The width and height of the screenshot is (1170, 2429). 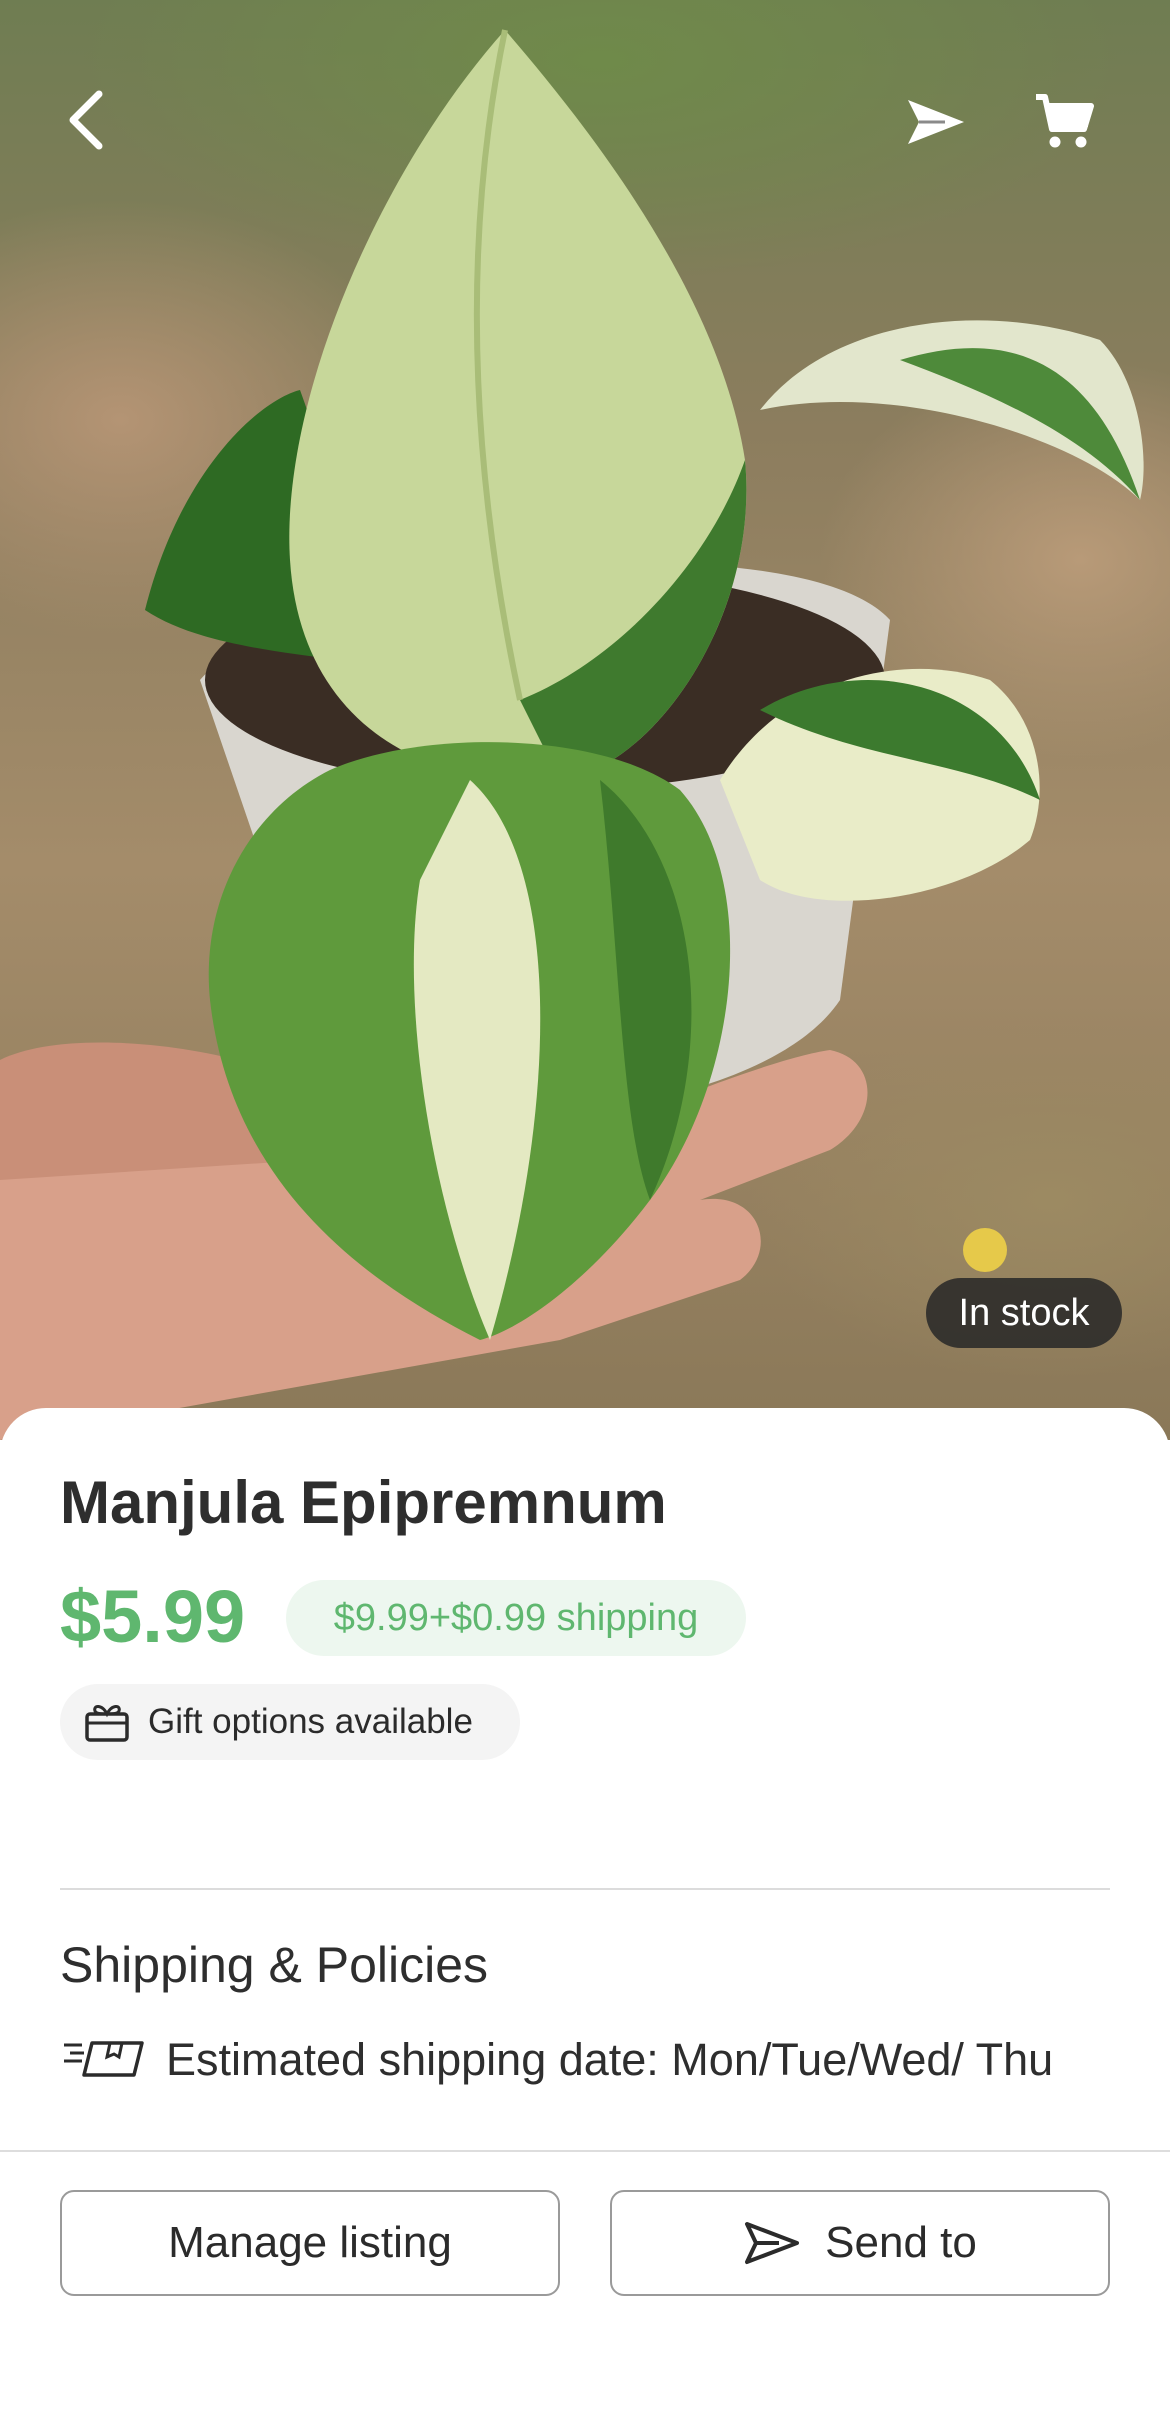 I want to click on chevron-left-icon, so click(x=86, y=120).